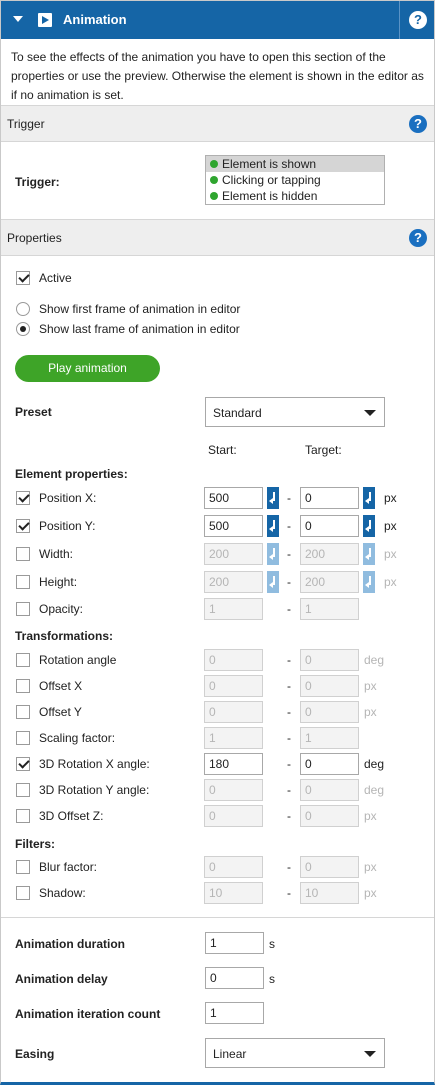 The height and width of the screenshot is (1085, 435). I want to click on blur-factor-start-input, so click(233, 867).